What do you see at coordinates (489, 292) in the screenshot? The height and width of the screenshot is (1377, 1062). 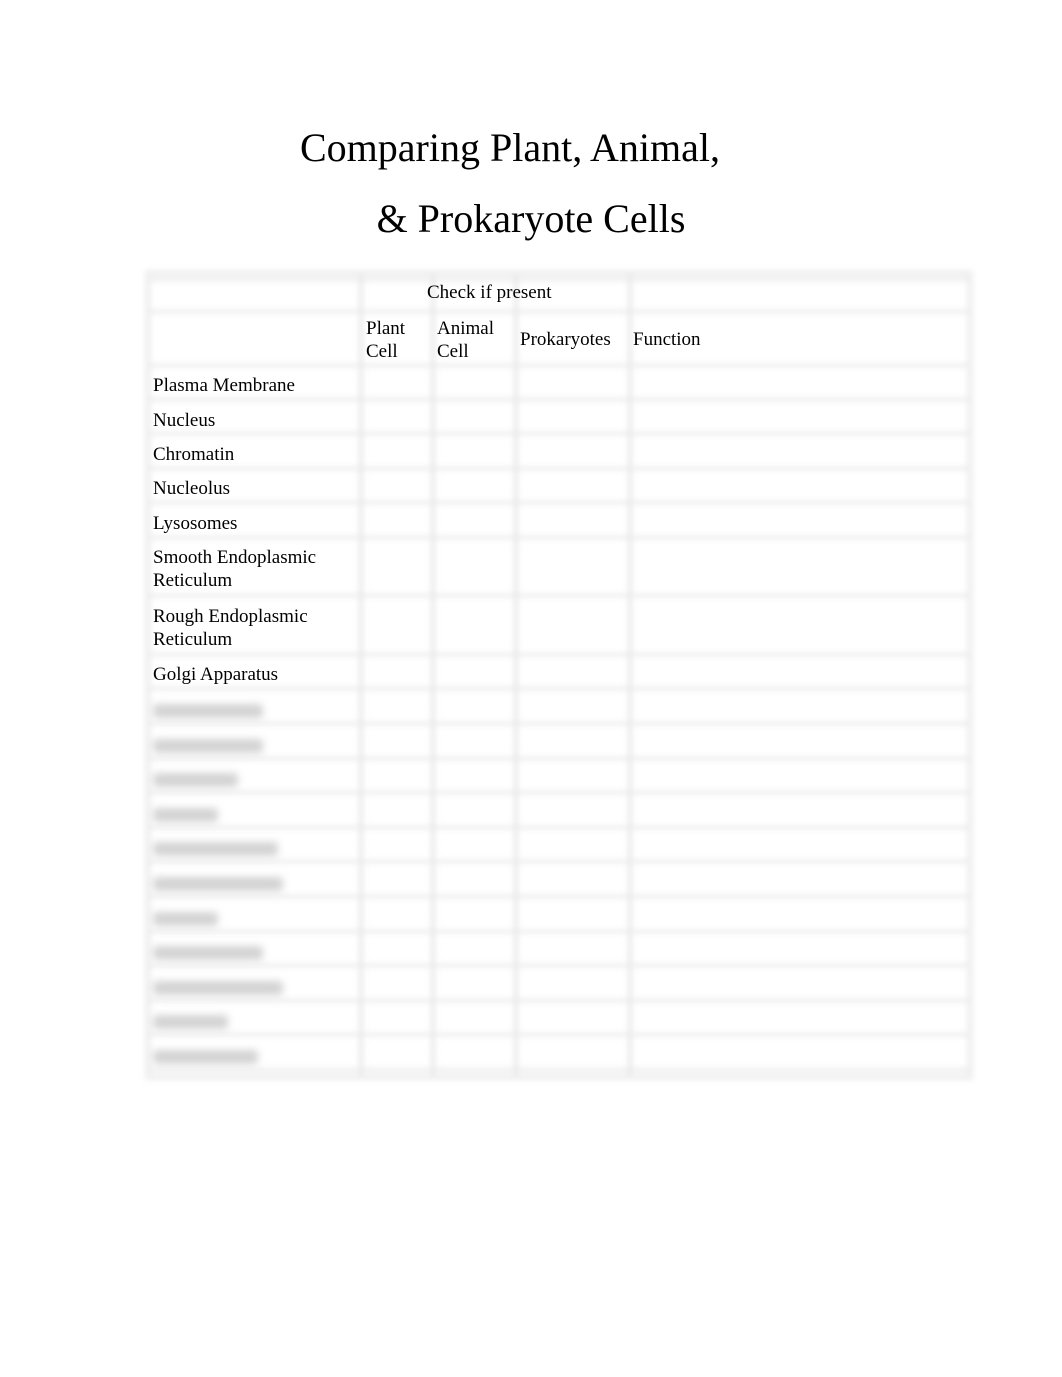 I see `check-if-present-header: Check if present` at bounding box center [489, 292].